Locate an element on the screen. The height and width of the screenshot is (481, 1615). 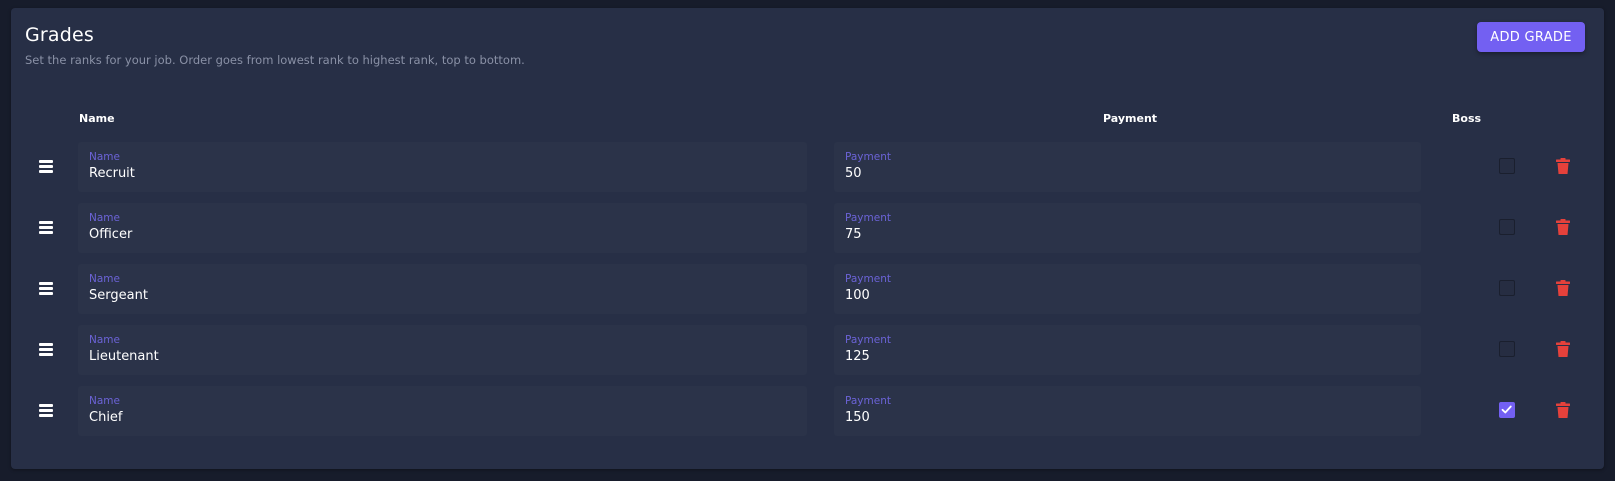
page-title: Grades is located at coordinates (60, 35).